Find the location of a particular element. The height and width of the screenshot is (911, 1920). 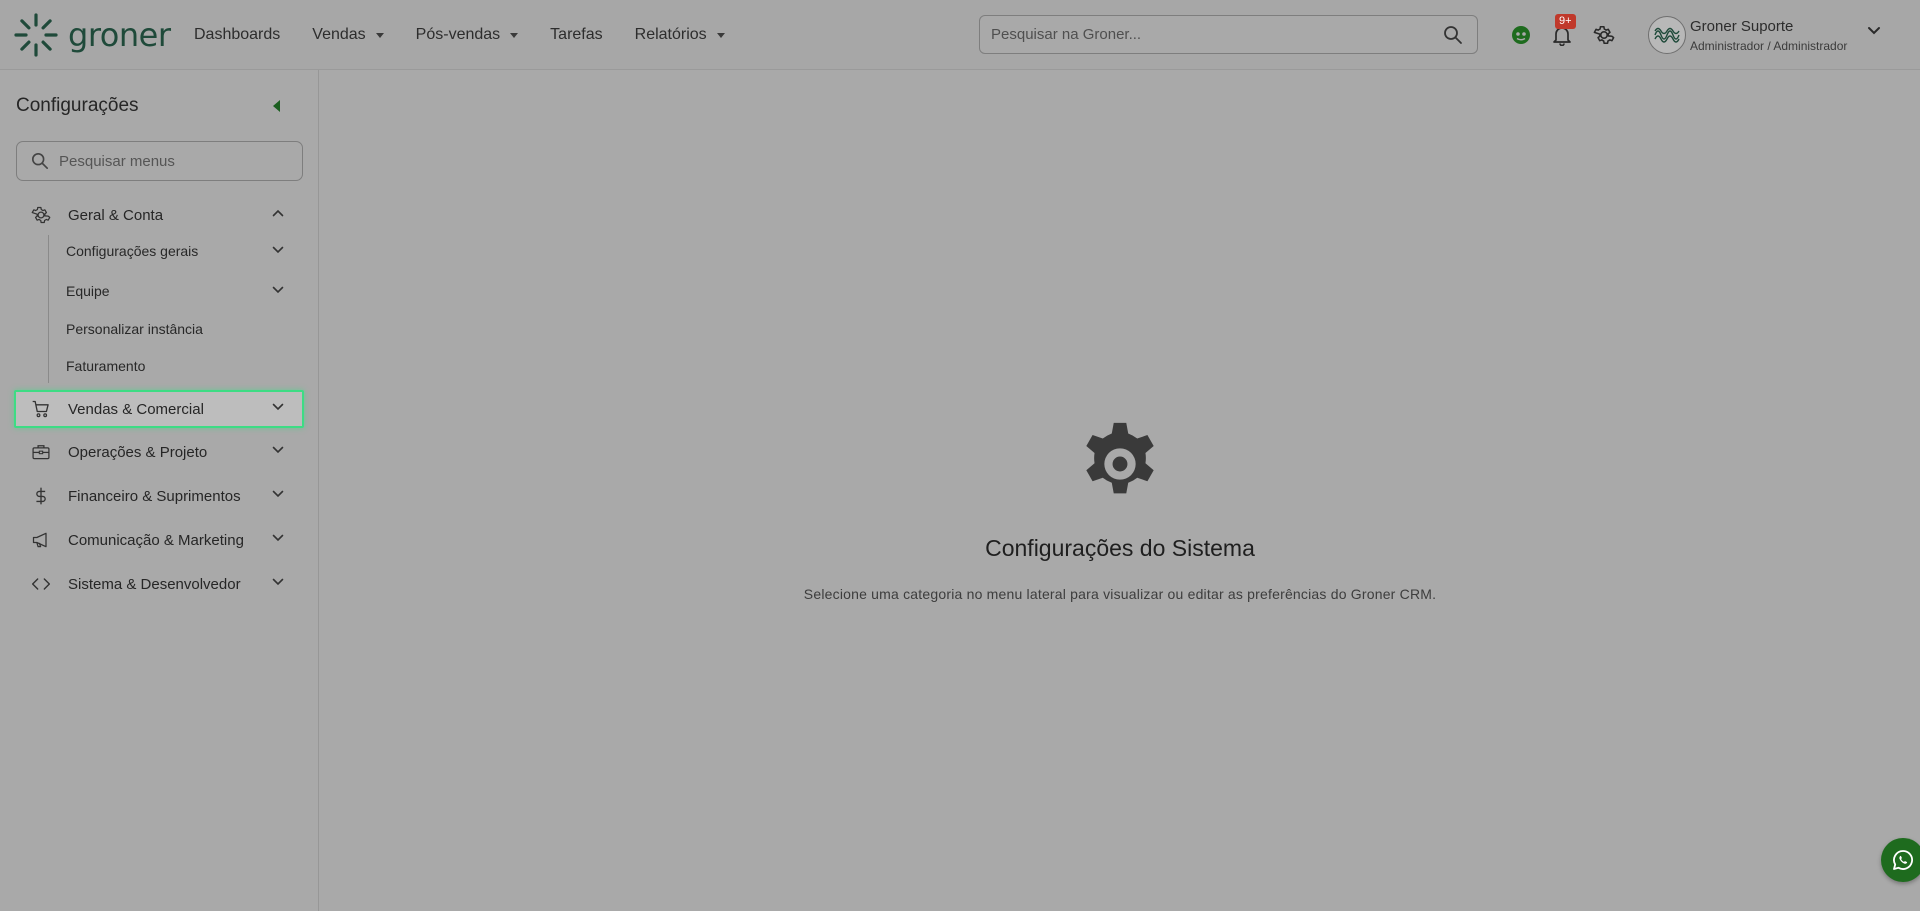

dollar-icon is located at coordinates (41, 496).